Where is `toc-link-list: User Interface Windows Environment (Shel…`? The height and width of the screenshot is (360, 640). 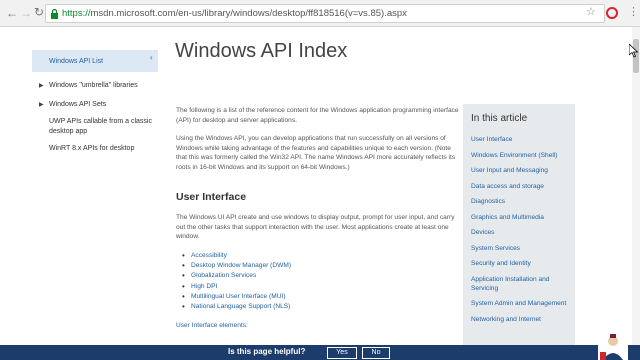
toc-link-list: User Interface Windows Environment (Shel… is located at coordinates (521, 232).